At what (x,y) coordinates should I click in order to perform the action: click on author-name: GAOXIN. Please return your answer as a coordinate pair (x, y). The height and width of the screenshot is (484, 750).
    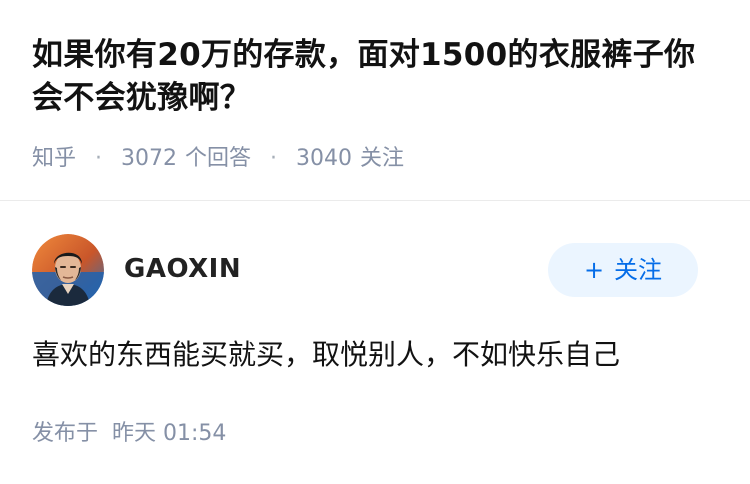
    Looking at the image, I should click on (182, 269).